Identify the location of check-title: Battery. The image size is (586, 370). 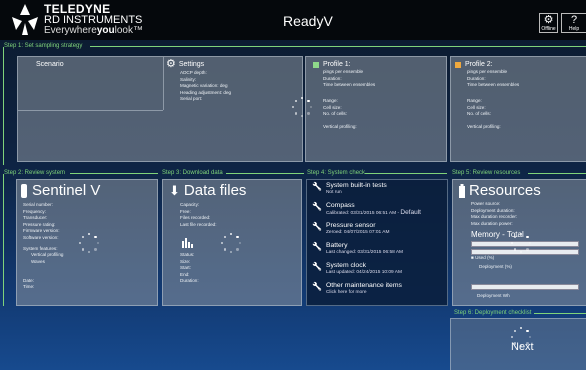
(336, 245).